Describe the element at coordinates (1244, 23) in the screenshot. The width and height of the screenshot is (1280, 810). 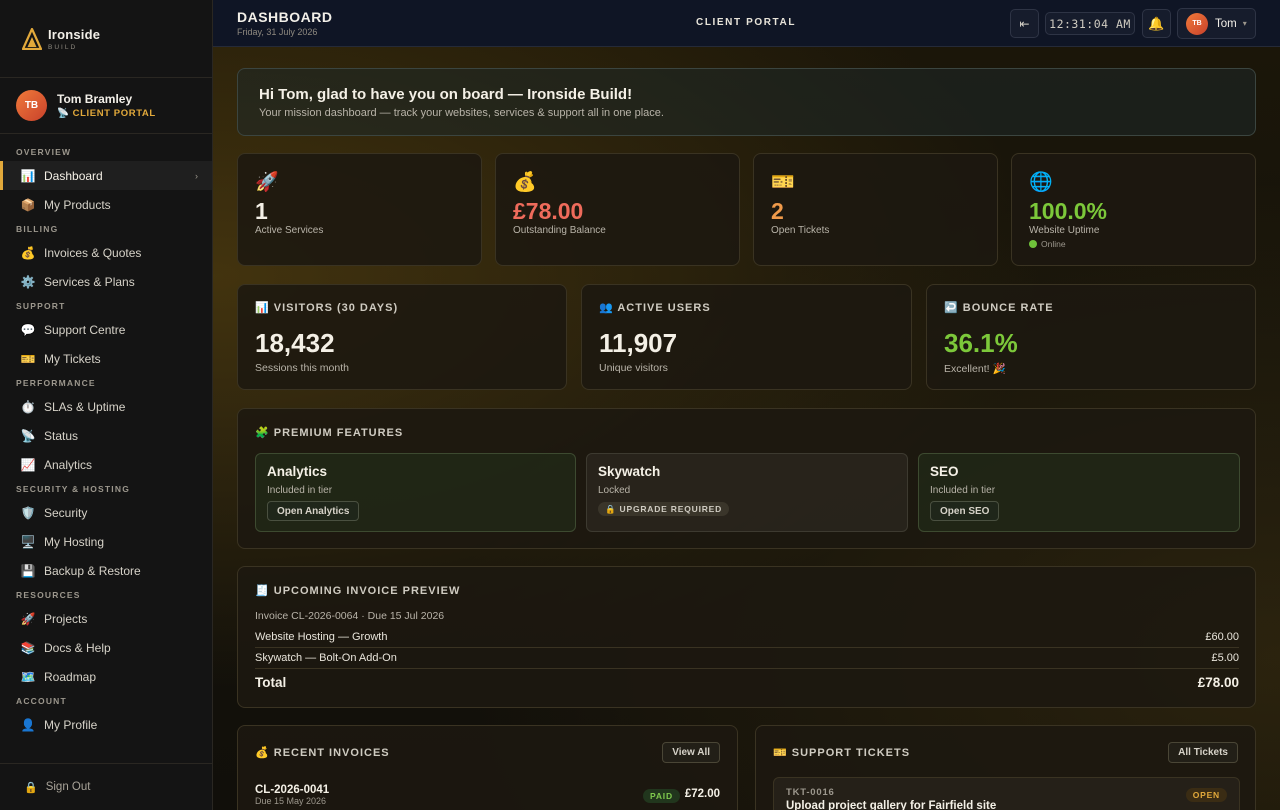
I see `chevron-down-icon: ▾` at that location.